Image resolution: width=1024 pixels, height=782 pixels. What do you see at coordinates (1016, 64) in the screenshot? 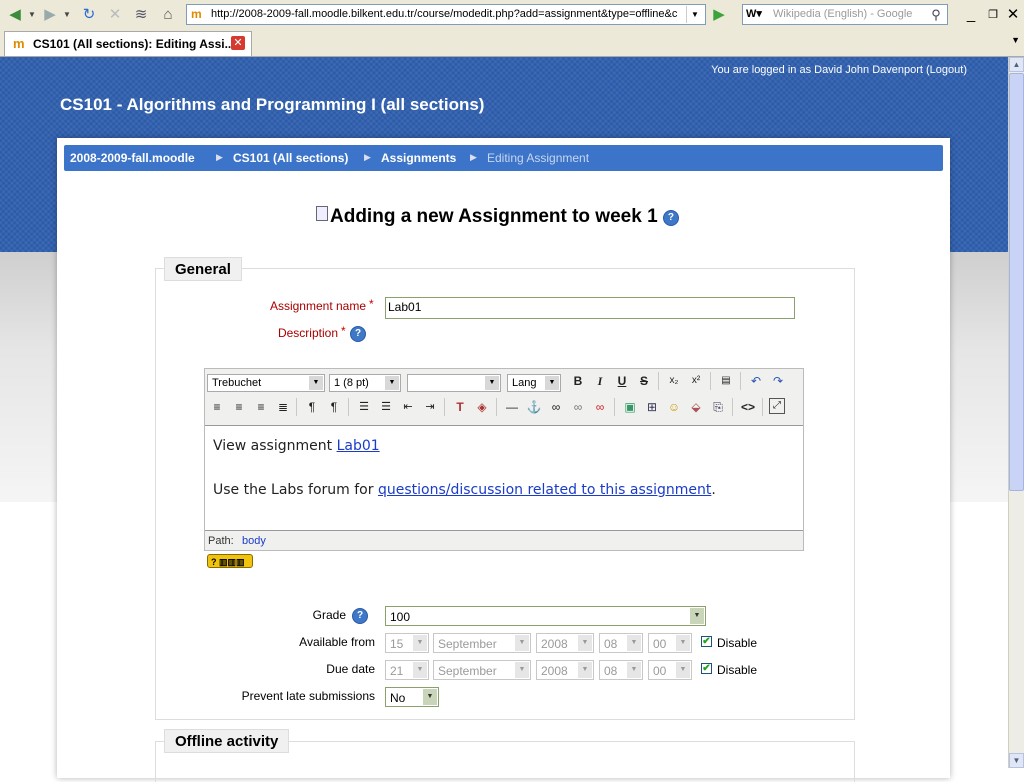
I see `scroll-up-icon: ▲` at bounding box center [1016, 64].